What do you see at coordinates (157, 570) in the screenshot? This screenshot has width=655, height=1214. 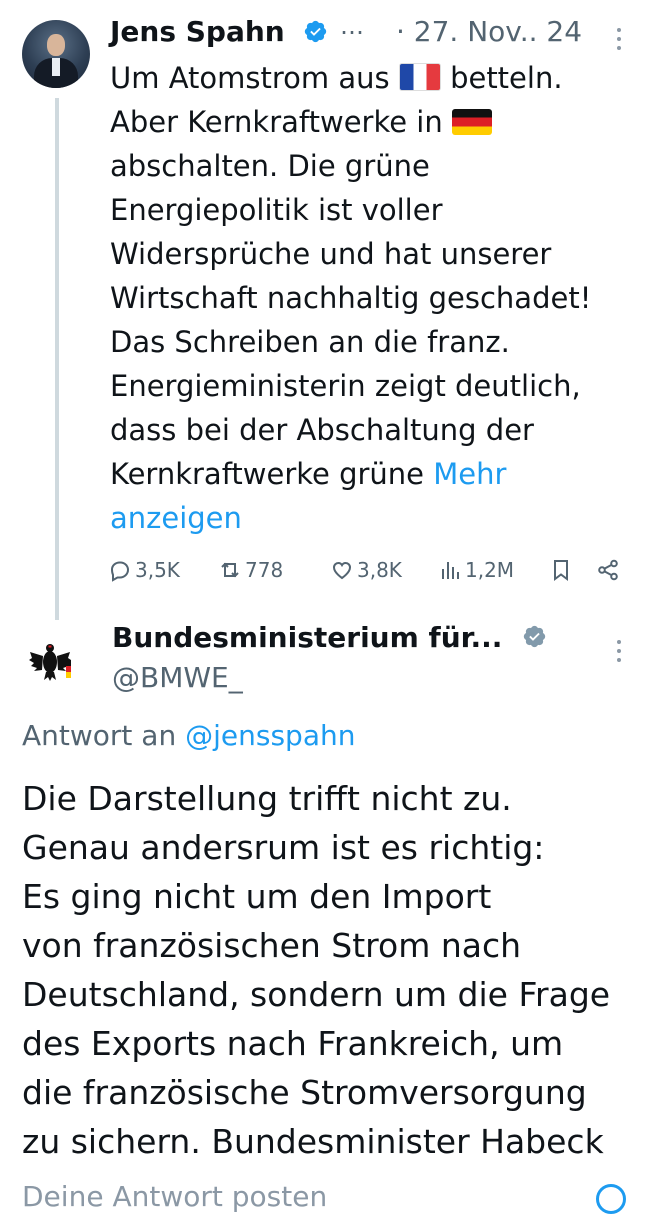 I see `reply-count: 3,5K` at bounding box center [157, 570].